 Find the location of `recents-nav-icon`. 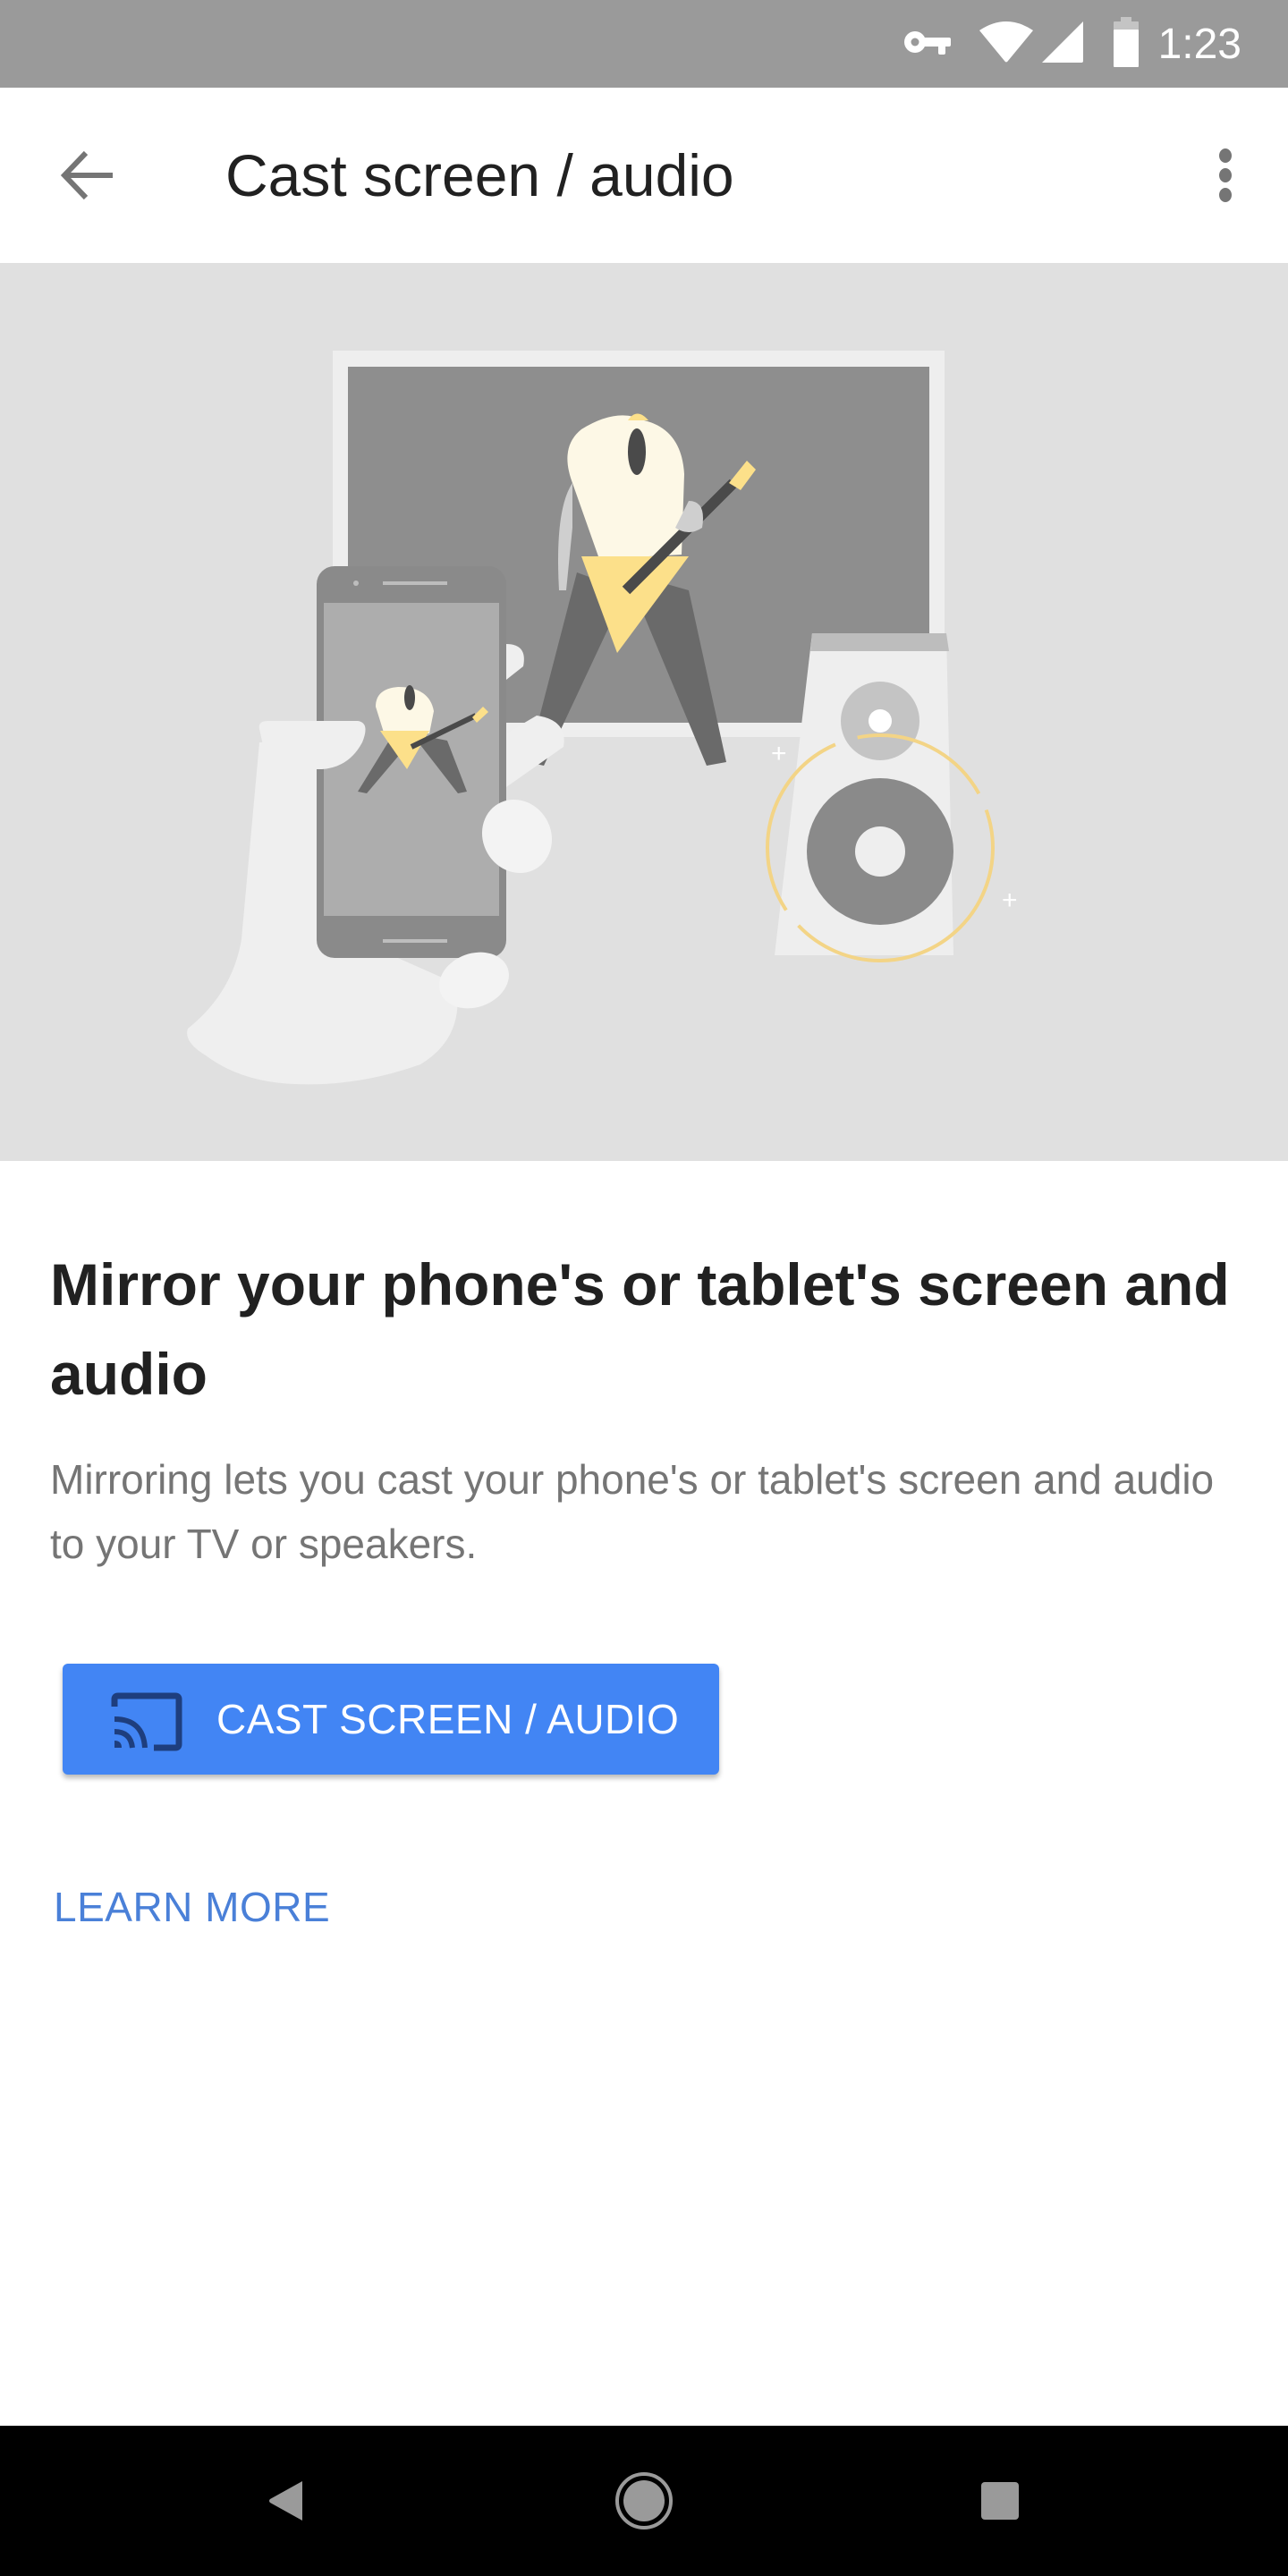

recents-nav-icon is located at coordinates (1000, 2501).